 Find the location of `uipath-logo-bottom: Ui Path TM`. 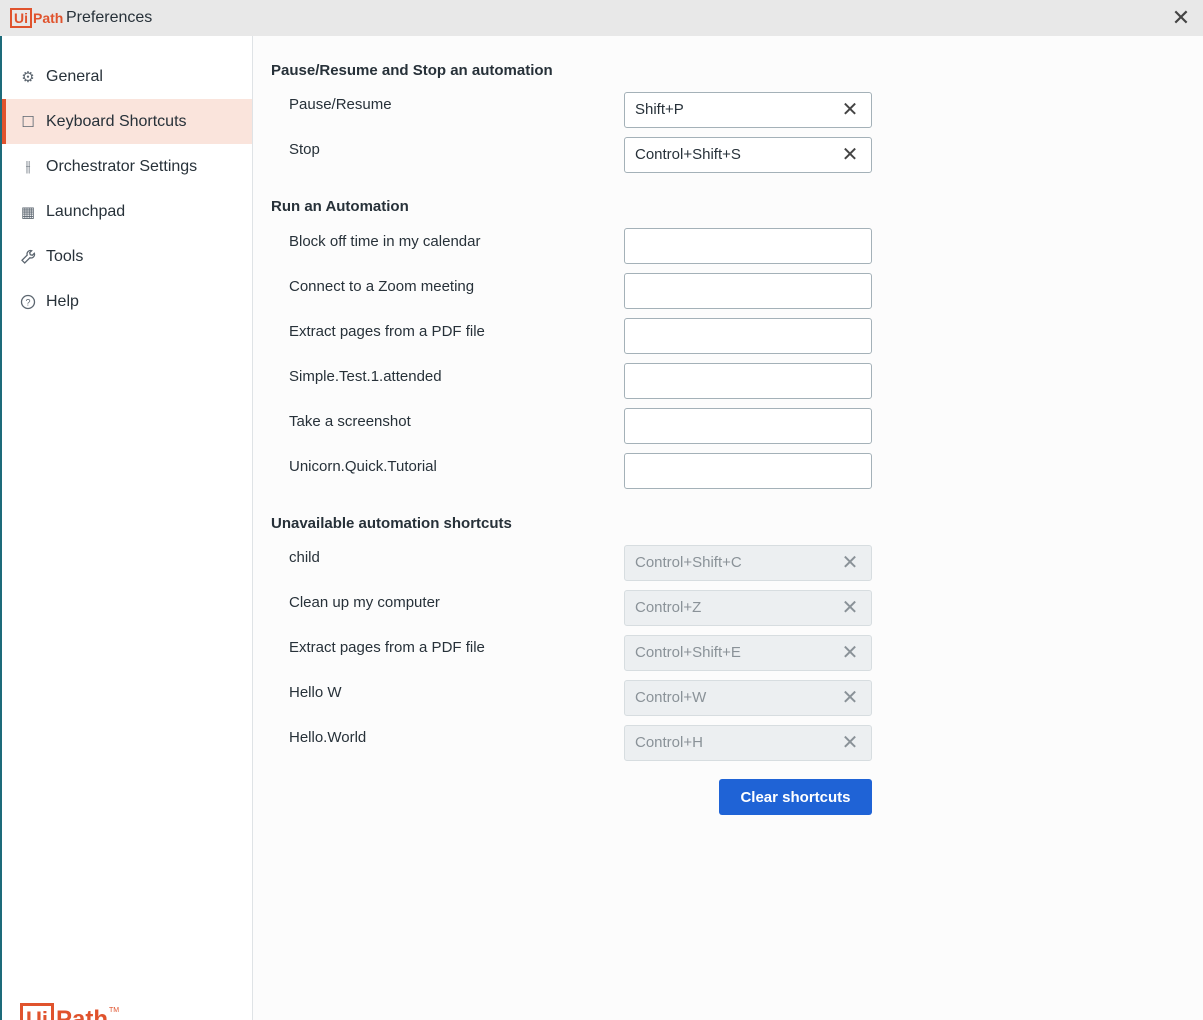

uipath-logo-bottom: Ui Path TM is located at coordinates (69, 1011).